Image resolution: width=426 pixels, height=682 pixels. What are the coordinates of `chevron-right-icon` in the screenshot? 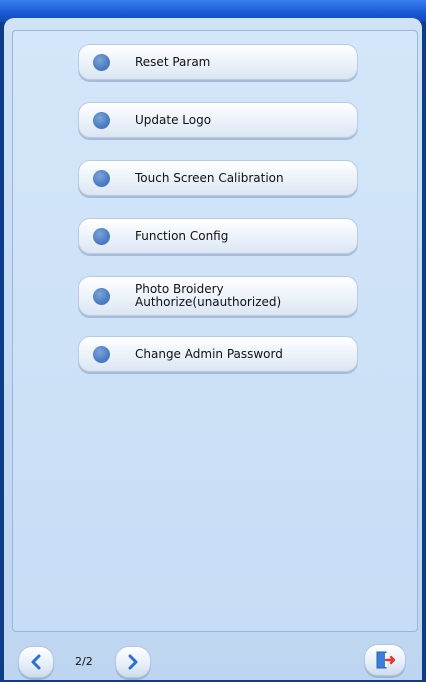 It's located at (133, 662).